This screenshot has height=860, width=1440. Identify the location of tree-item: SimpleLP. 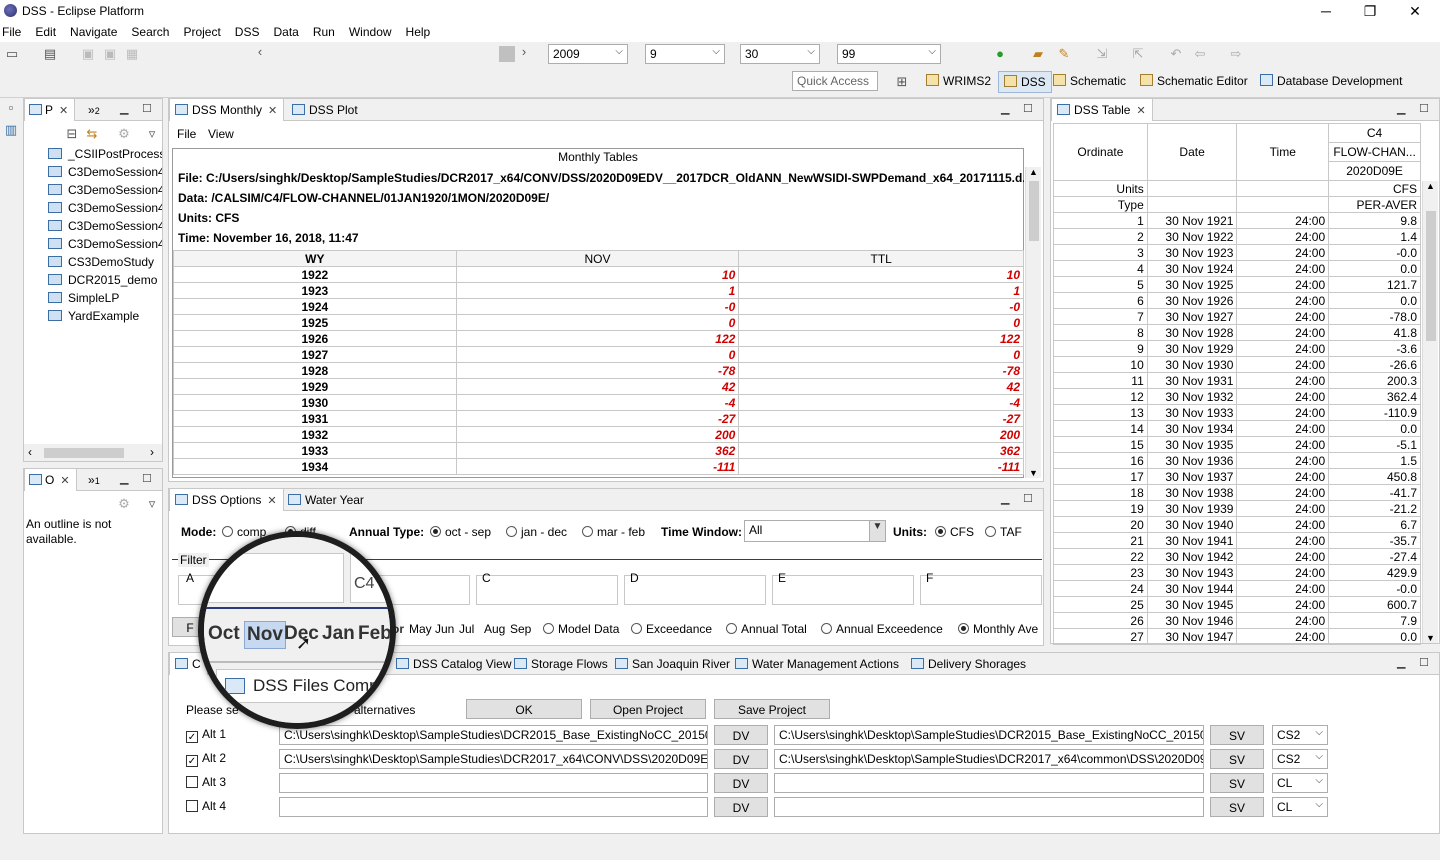
(83, 298).